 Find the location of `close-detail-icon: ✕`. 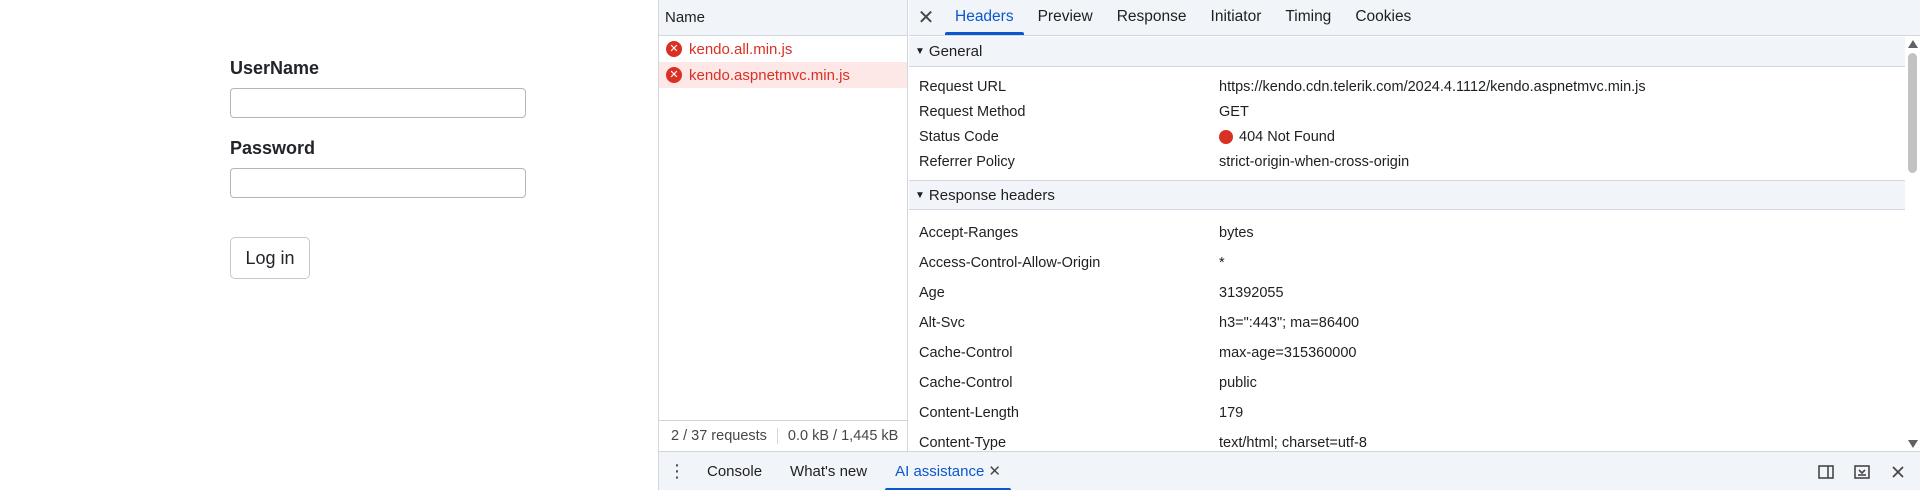

close-detail-icon: ✕ is located at coordinates (926, 17).